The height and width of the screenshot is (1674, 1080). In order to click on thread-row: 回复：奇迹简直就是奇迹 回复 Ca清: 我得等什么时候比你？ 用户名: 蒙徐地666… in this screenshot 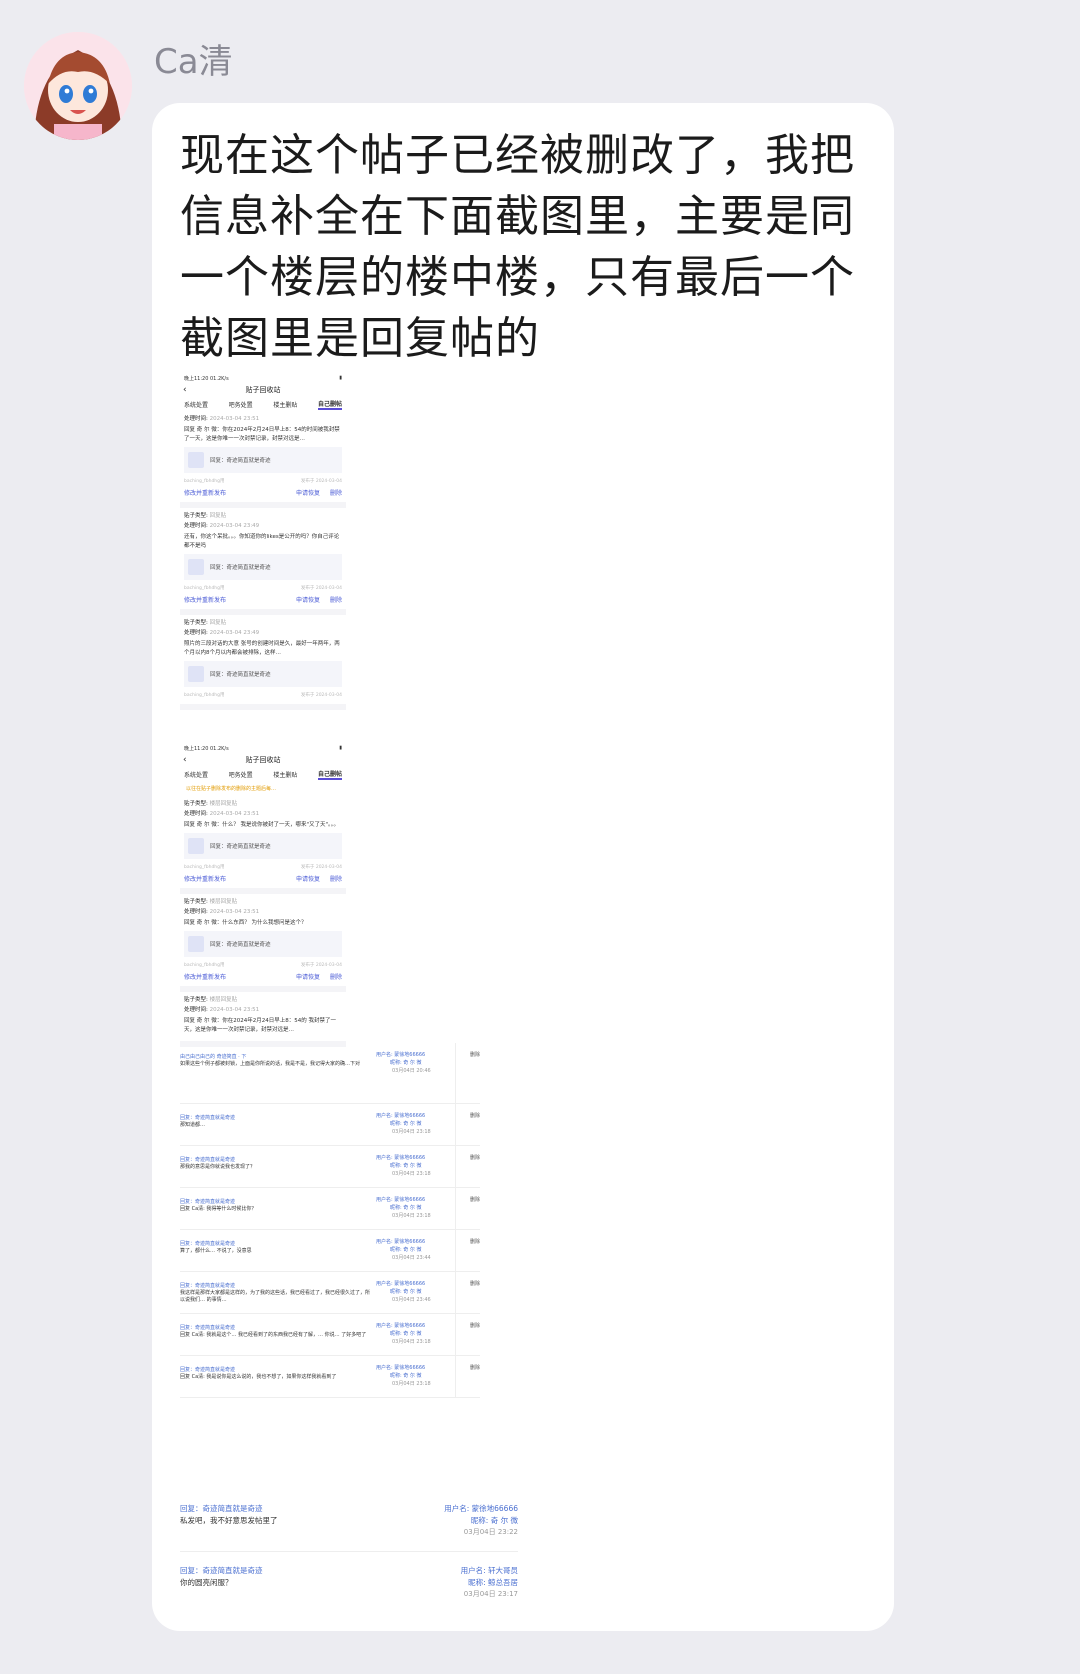, I will do `click(330, 1209)`.